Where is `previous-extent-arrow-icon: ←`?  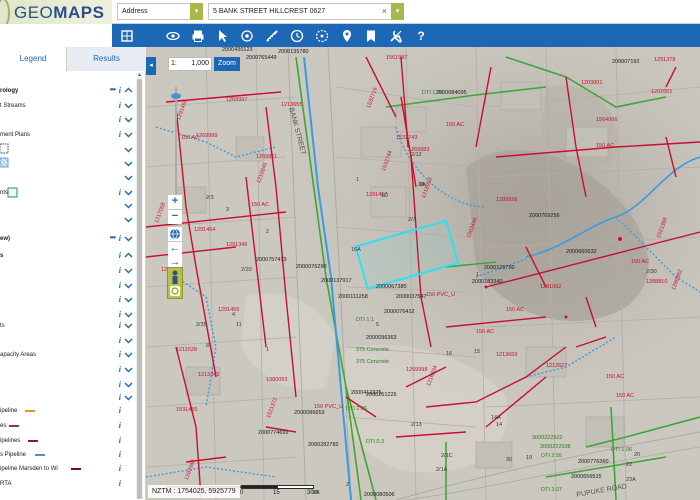
previous-extent-arrow-icon: ← is located at coordinates (175, 249).